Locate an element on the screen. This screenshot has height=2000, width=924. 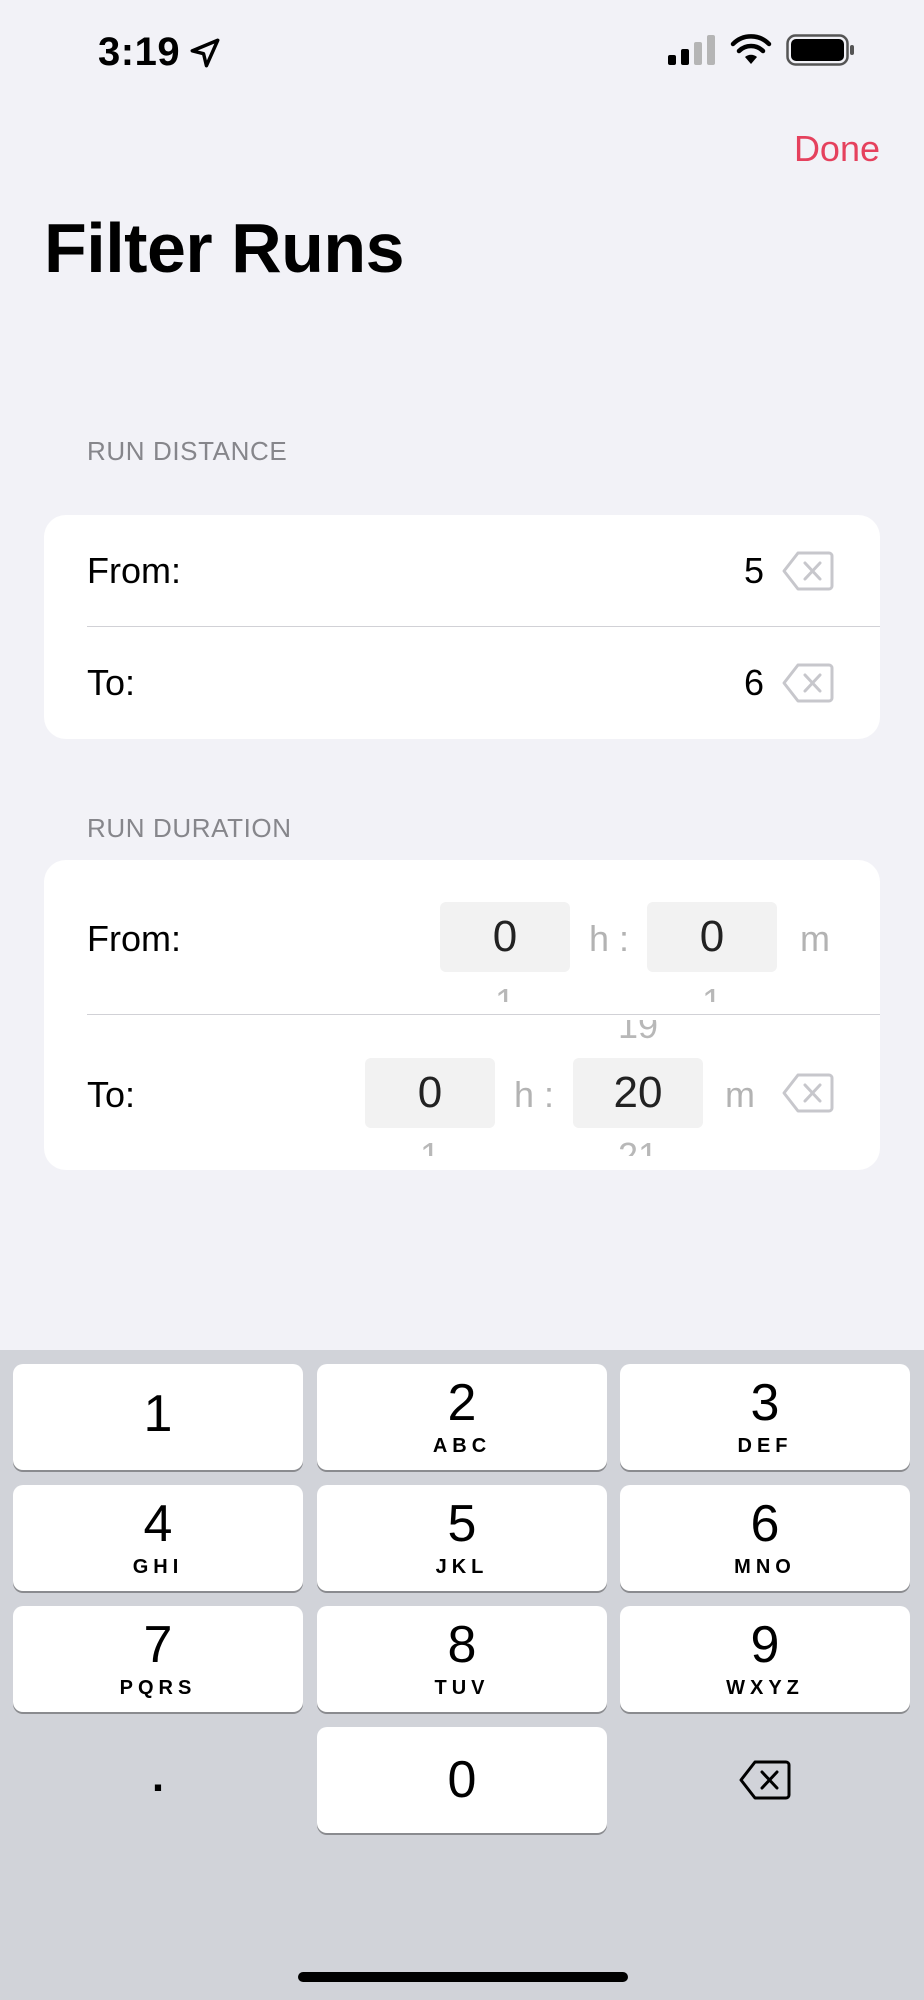
distance-from-row: From: 5 is located at coordinates (462, 571).